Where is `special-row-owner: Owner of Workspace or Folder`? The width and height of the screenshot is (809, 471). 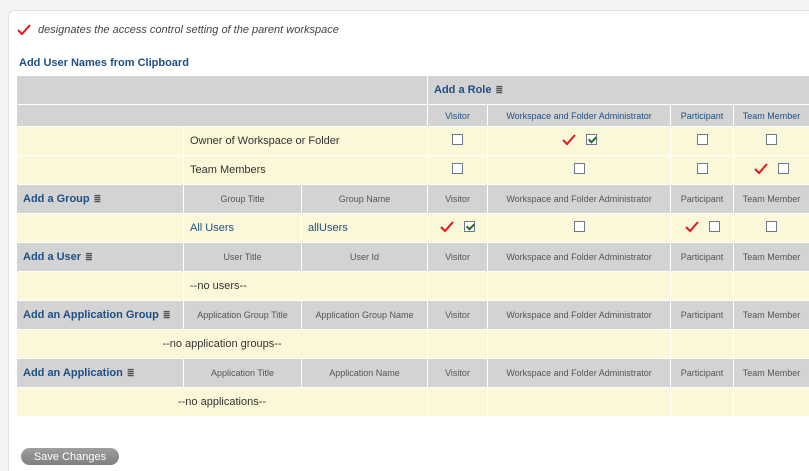 special-row-owner: Owner of Workspace or Folder is located at coordinates (412, 141).